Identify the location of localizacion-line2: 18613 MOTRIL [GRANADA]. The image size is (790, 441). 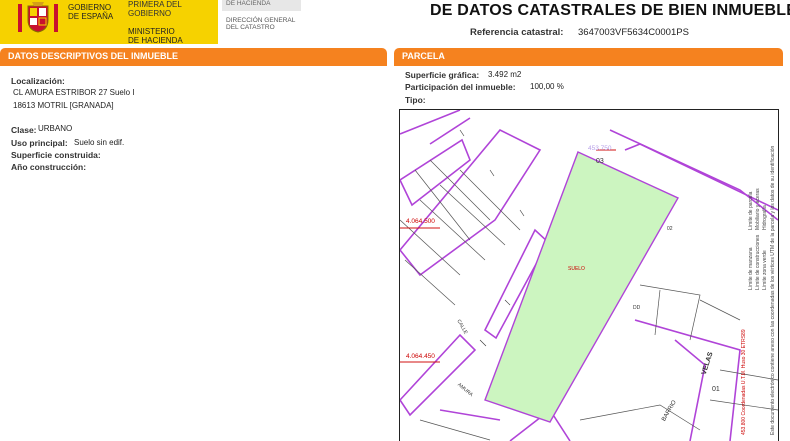
(63, 105).